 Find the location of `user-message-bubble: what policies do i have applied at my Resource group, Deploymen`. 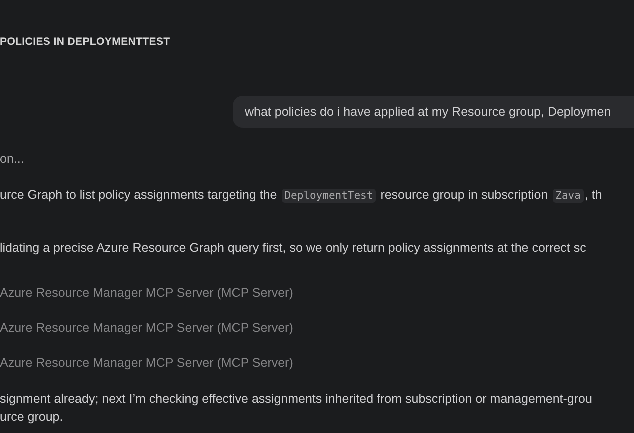

user-message-bubble: what policies do i have applied at my Resource group, Deploymen is located at coordinates (433, 112).